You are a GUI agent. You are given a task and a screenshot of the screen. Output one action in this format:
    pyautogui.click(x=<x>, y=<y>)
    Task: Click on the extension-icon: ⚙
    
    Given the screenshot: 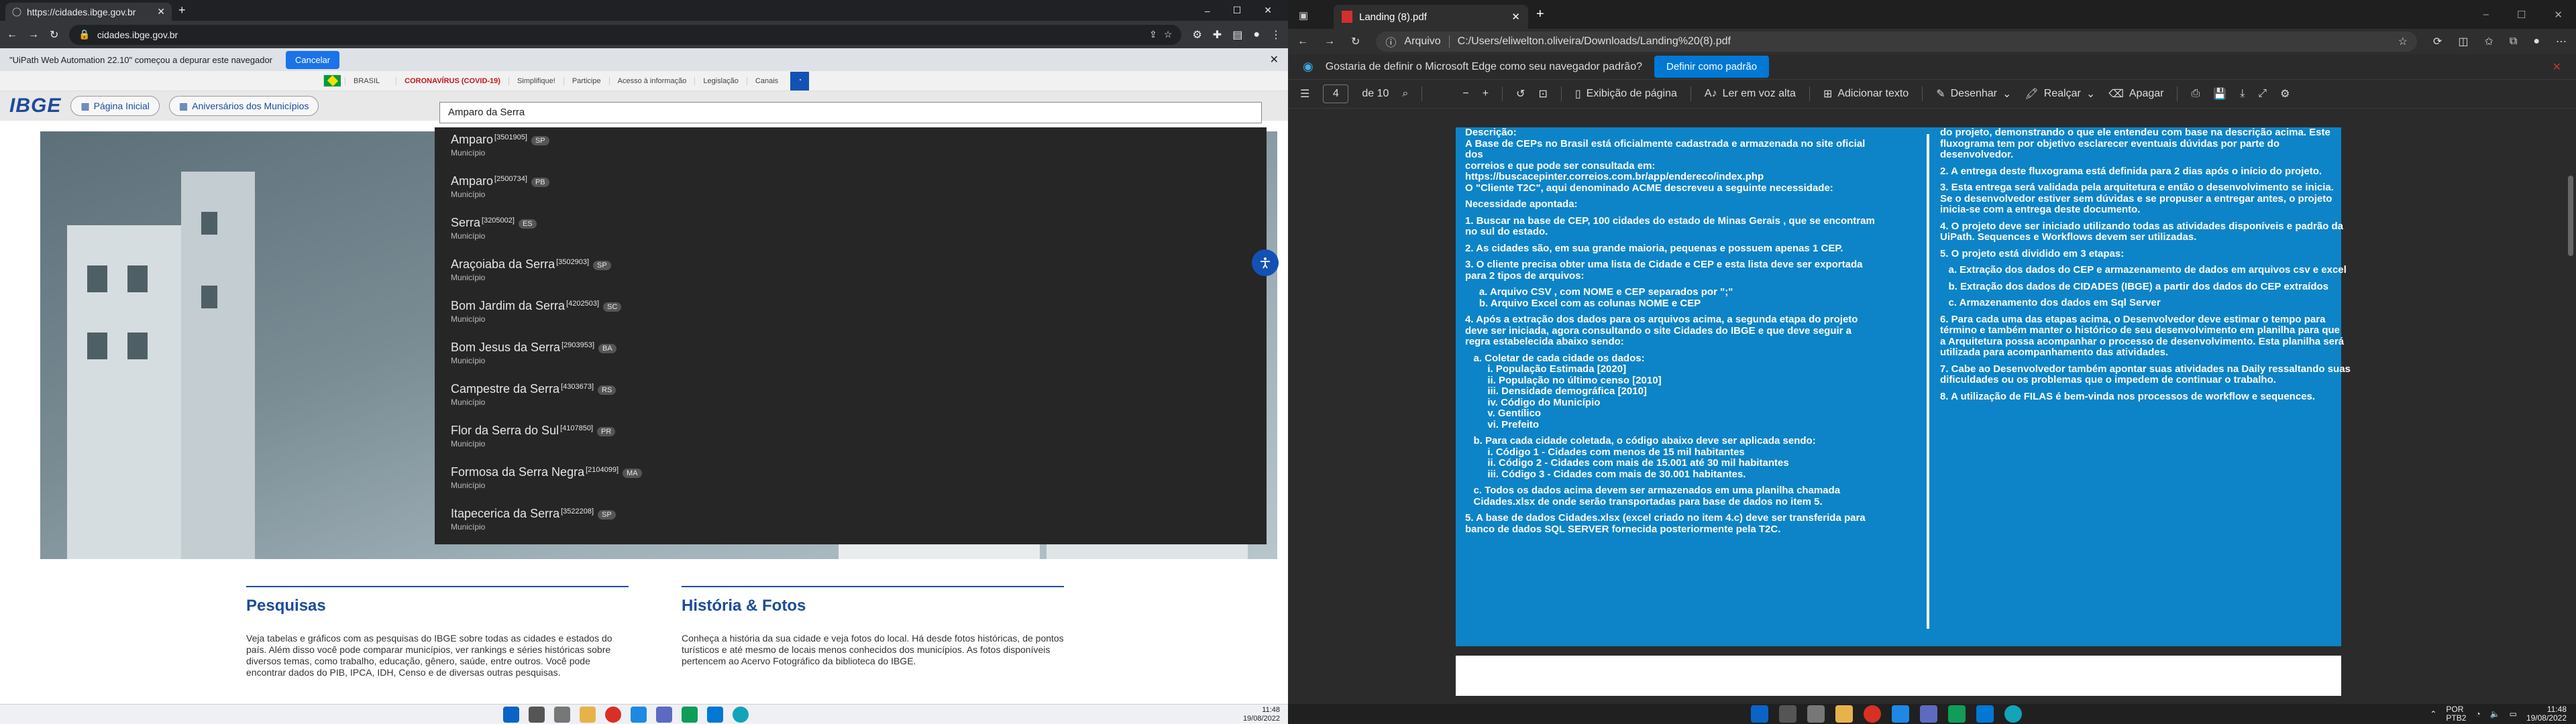 What is the action you would take?
    pyautogui.click(x=1196, y=35)
    